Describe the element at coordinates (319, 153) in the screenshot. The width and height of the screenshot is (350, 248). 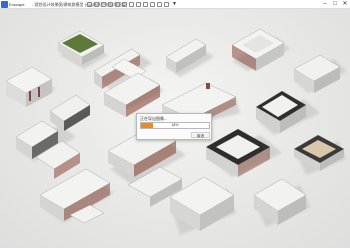
I see `building-m` at that location.